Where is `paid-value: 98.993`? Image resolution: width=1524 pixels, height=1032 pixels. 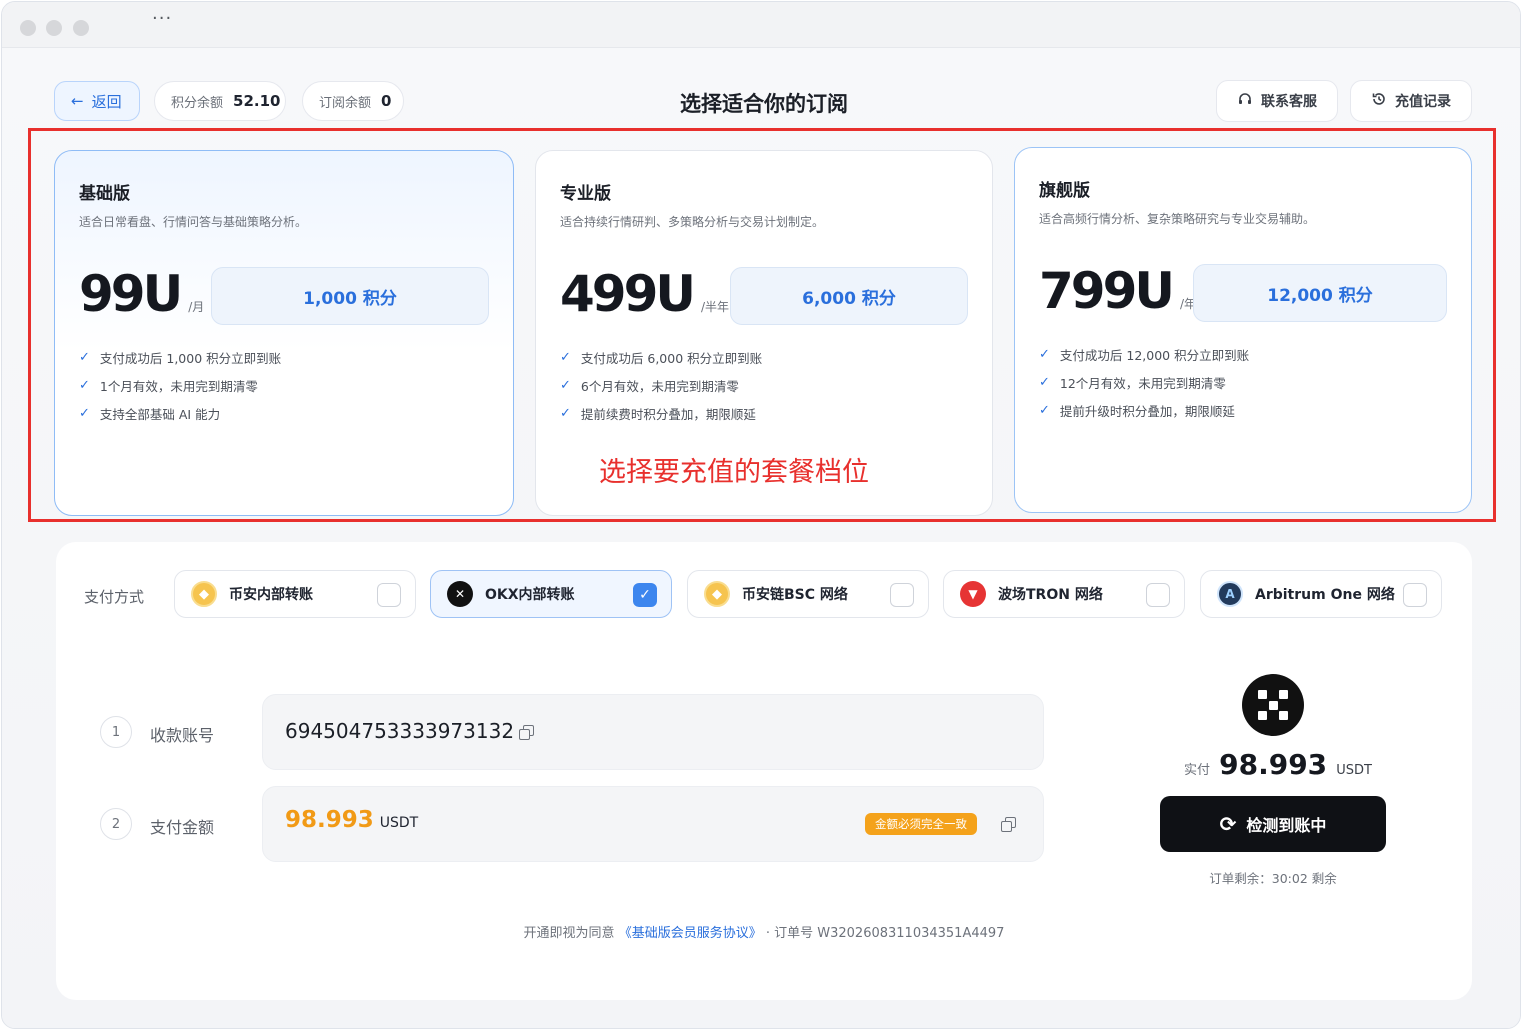
paid-value: 98.993 is located at coordinates (1273, 764).